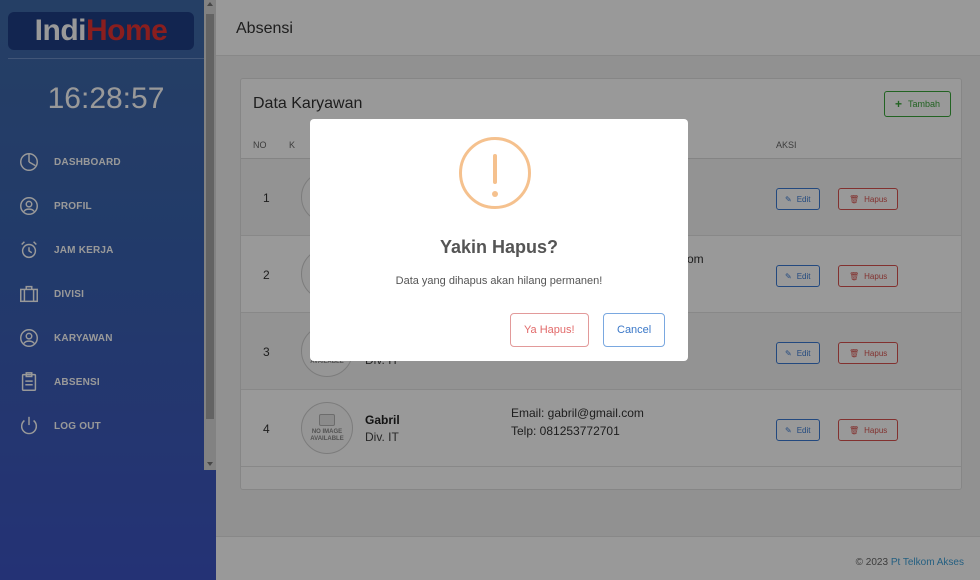  What do you see at coordinates (499, 247) in the screenshot?
I see `dialog-title: Yakin Hapus?` at bounding box center [499, 247].